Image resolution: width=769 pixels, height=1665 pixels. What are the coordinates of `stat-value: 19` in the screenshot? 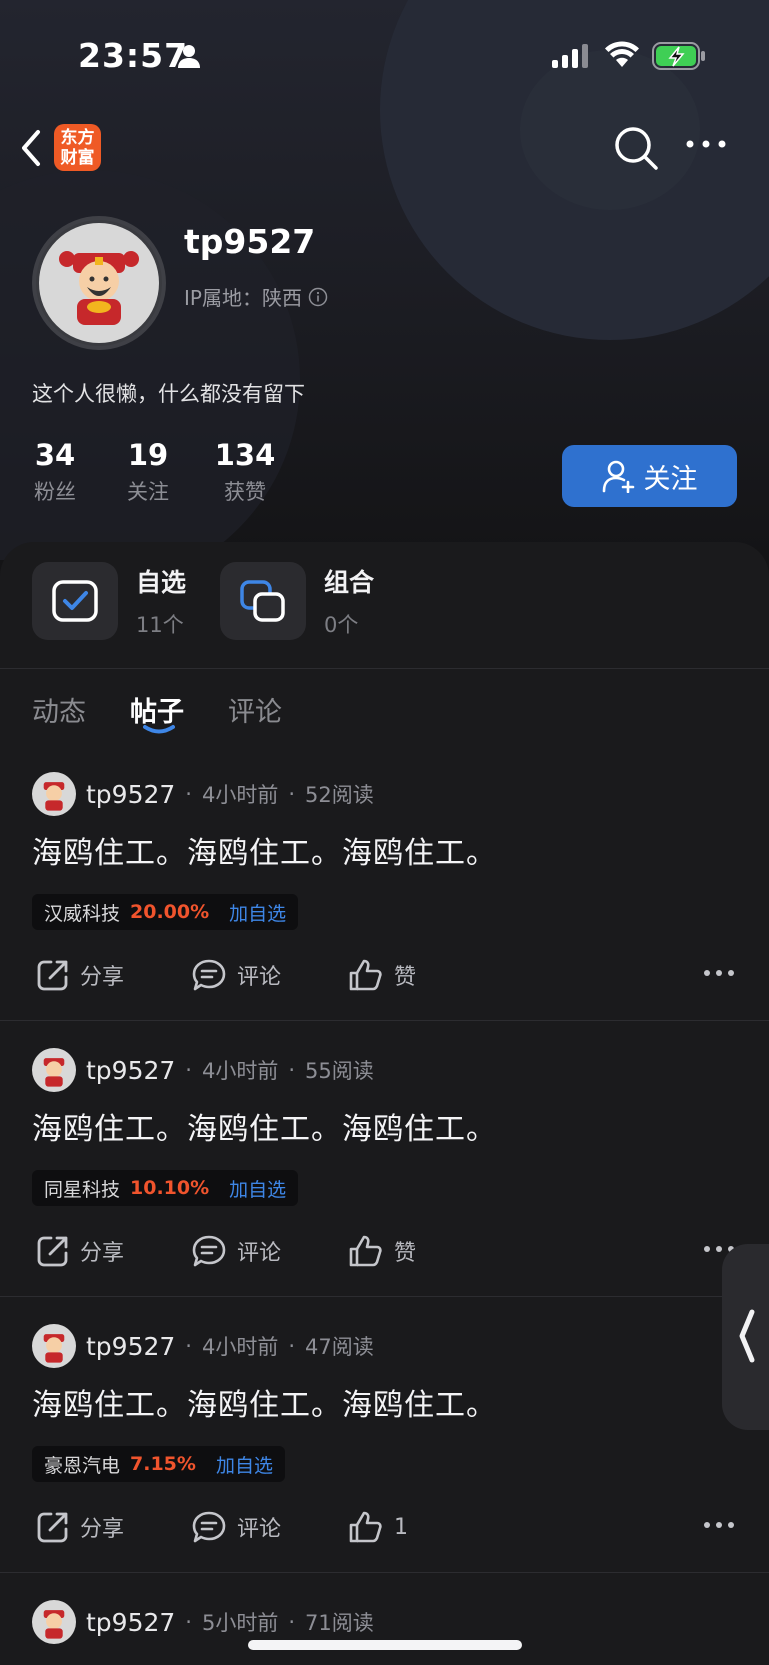 It's located at (148, 455).